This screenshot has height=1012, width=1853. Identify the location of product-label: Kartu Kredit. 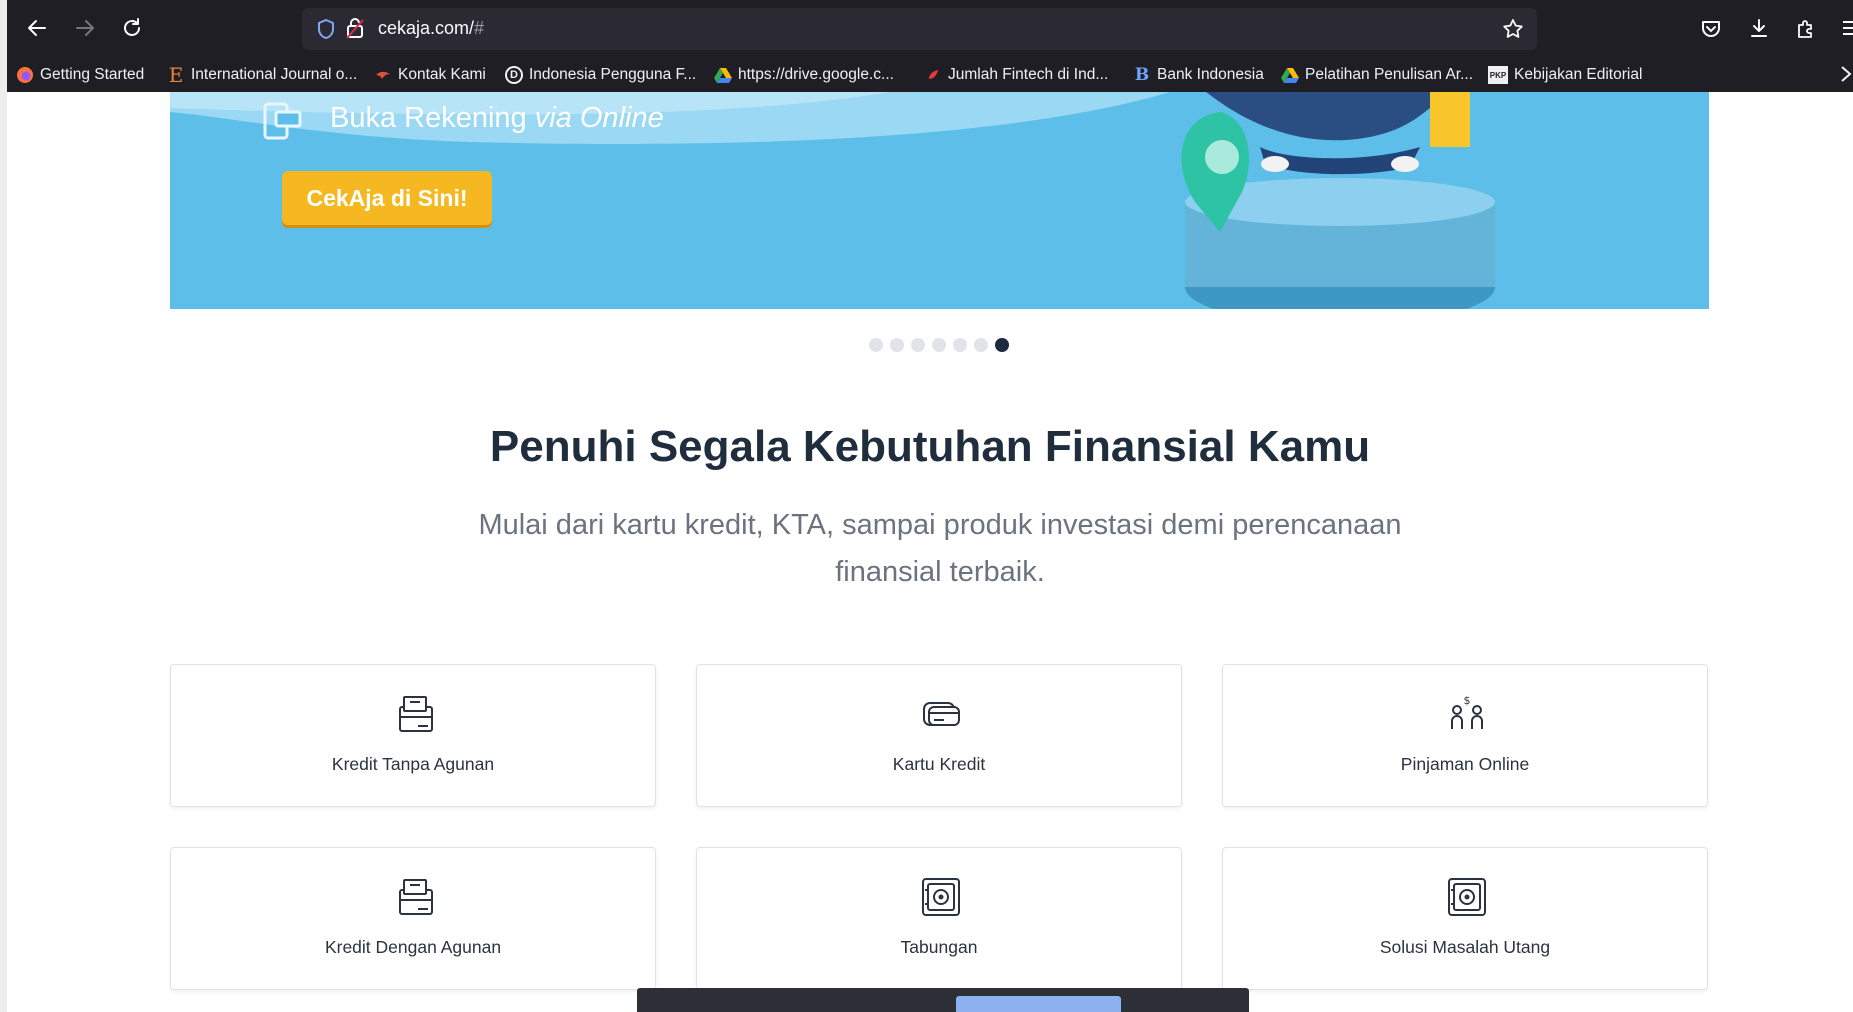
(939, 764).